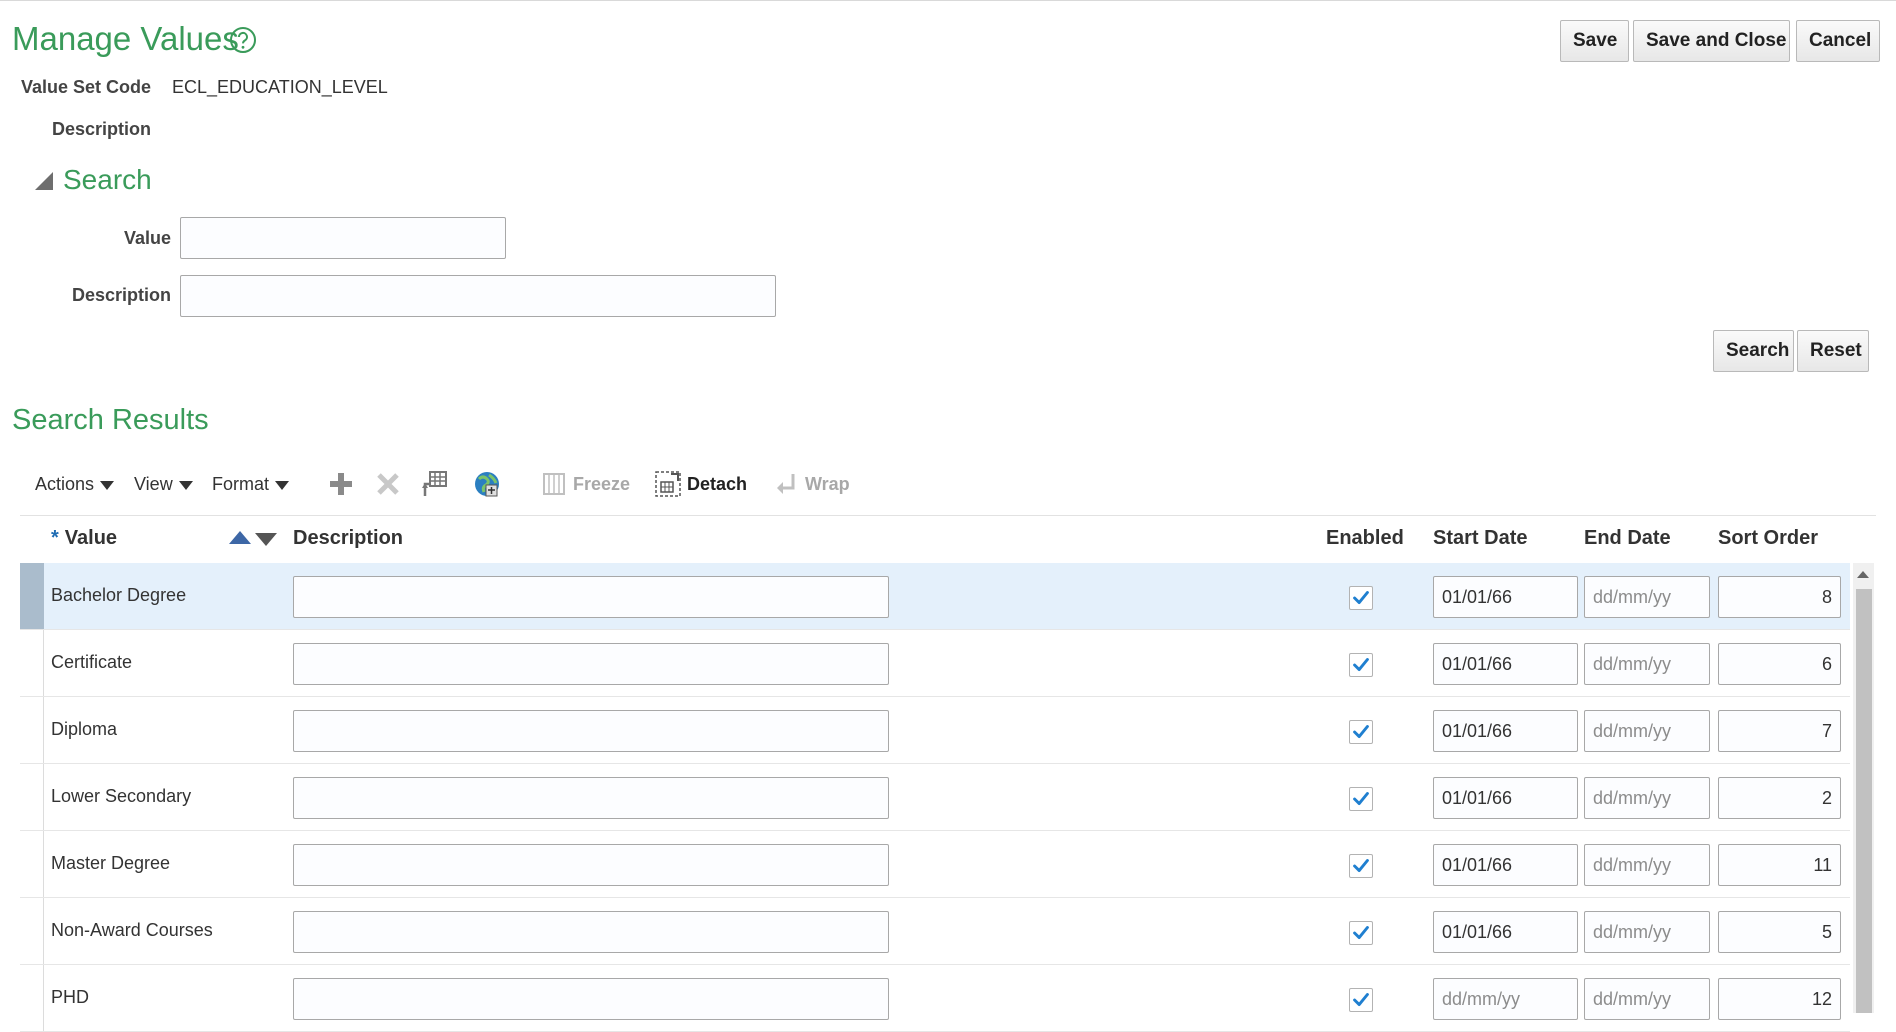 The height and width of the screenshot is (1032, 1896). What do you see at coordinates (84, 538) in the screenshot?
I see `column-header-value: * Value` at bounding box center [84, 538].